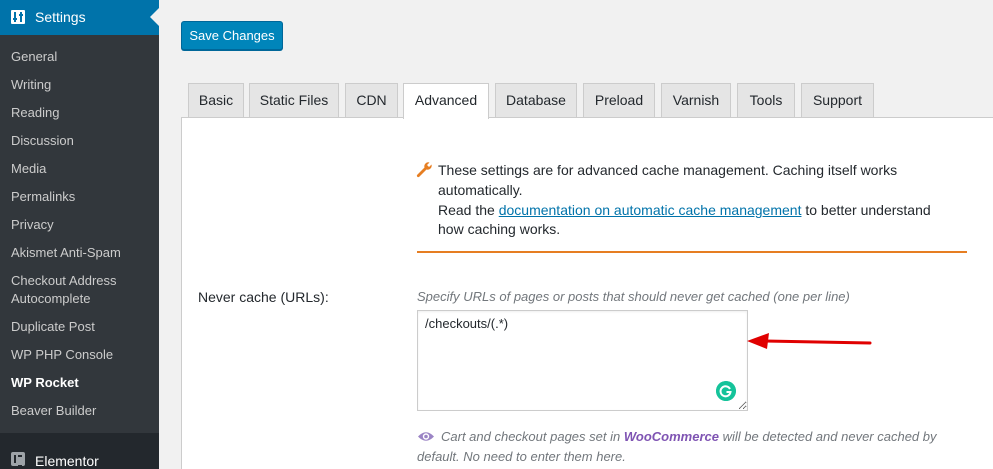 This screenshot has height=469, width=993. What do you see at coordinates (827, 436) in the screenshot?
I see `footnote-text-after: will be detected and never cached by` at bounding box center [827, 436].